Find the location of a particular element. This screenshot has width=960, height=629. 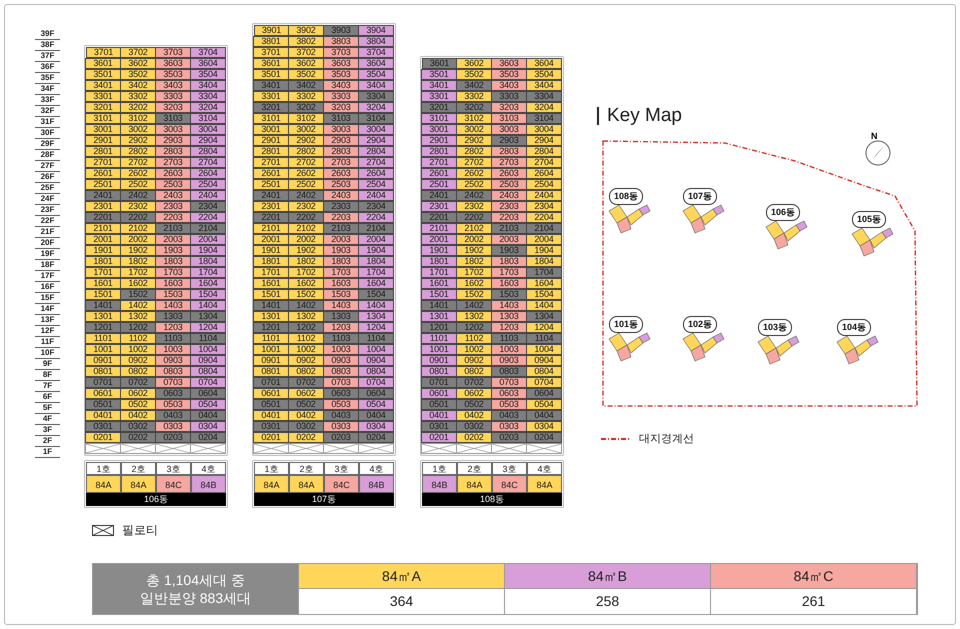

building-label: 103동 is located at coordinates (775, 327).